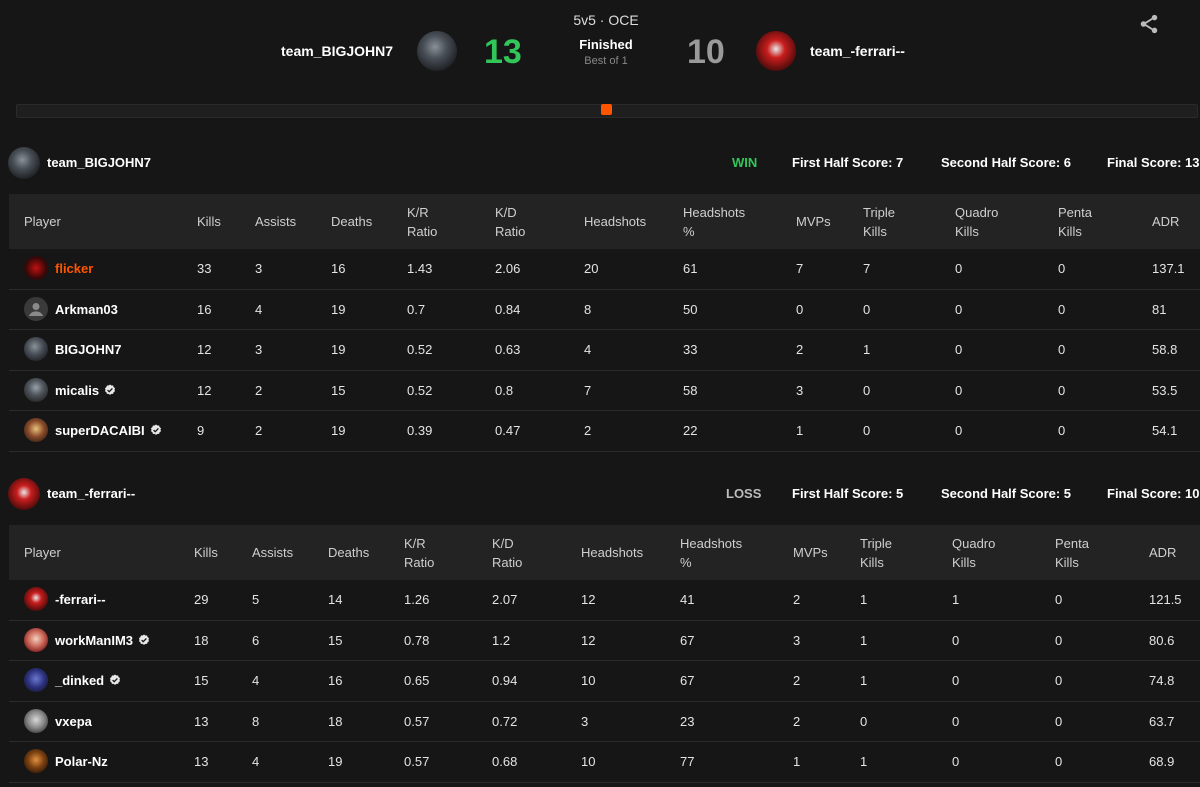 The height and width of the screenshot is (787, 1200). What do you see at coordinates (24, 163) in the screenshot?
I see `team1-small-avatar` at bounding box center [24, 163].